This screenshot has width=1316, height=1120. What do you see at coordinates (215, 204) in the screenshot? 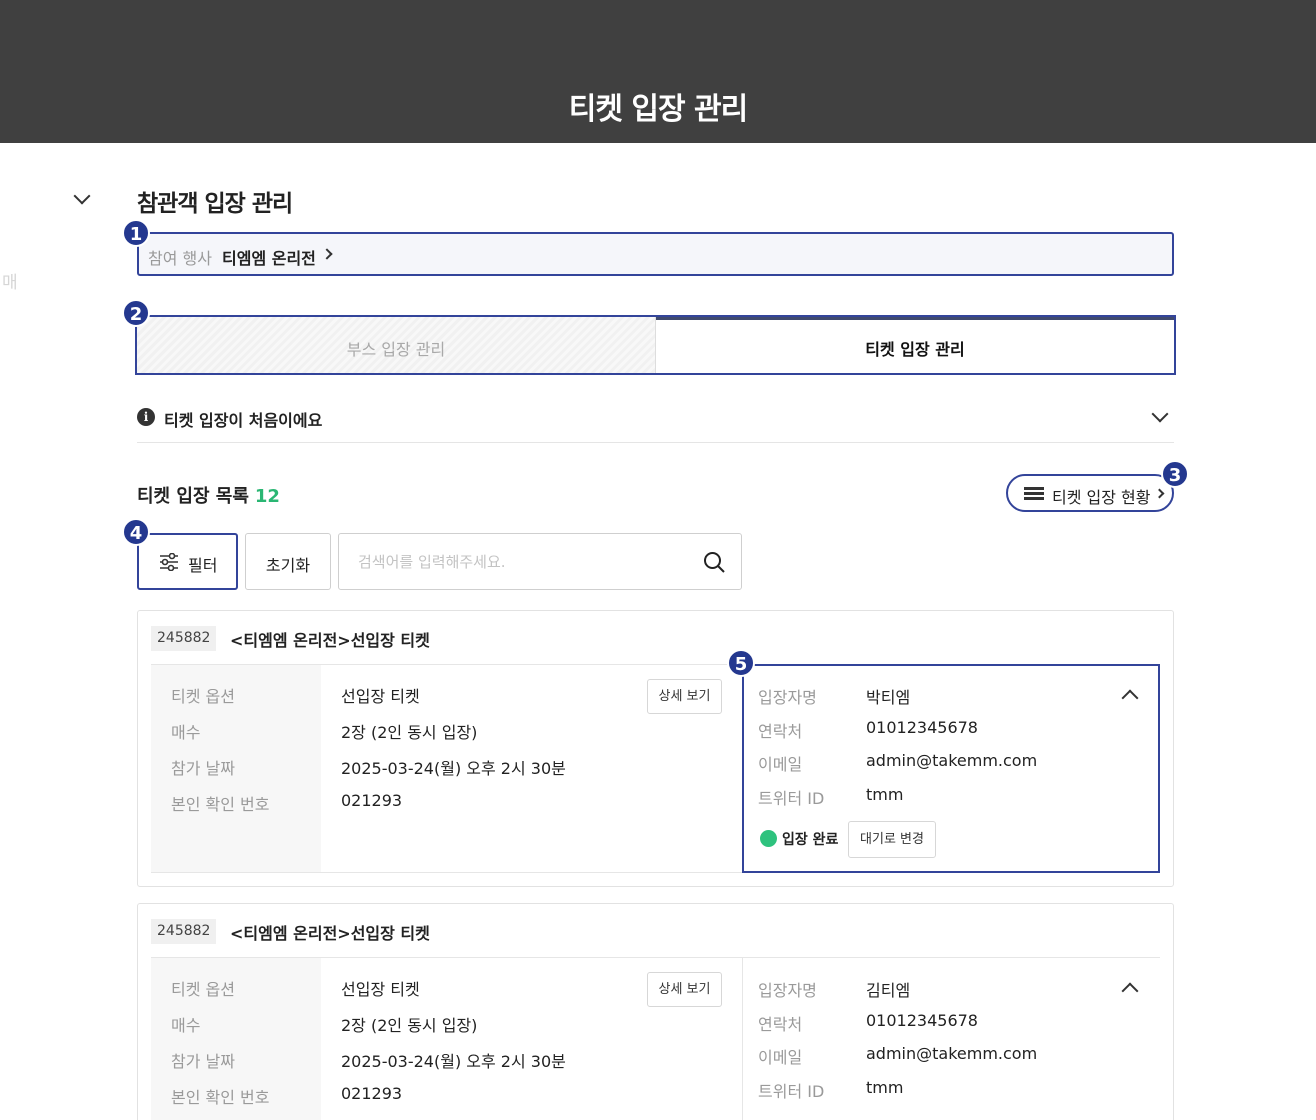
I see `section-title: 참관객 입장 관리` at bounding box center [215, 204].